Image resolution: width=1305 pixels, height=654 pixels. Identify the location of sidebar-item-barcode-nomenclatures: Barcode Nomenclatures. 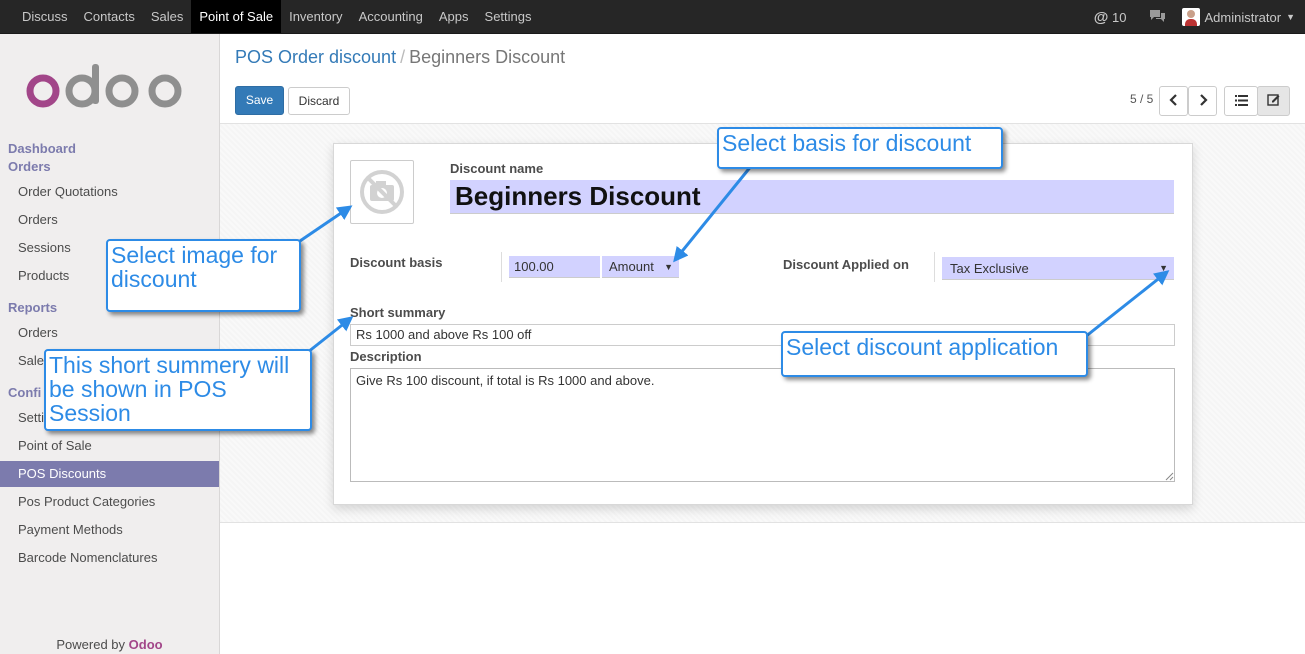
(109, 558).